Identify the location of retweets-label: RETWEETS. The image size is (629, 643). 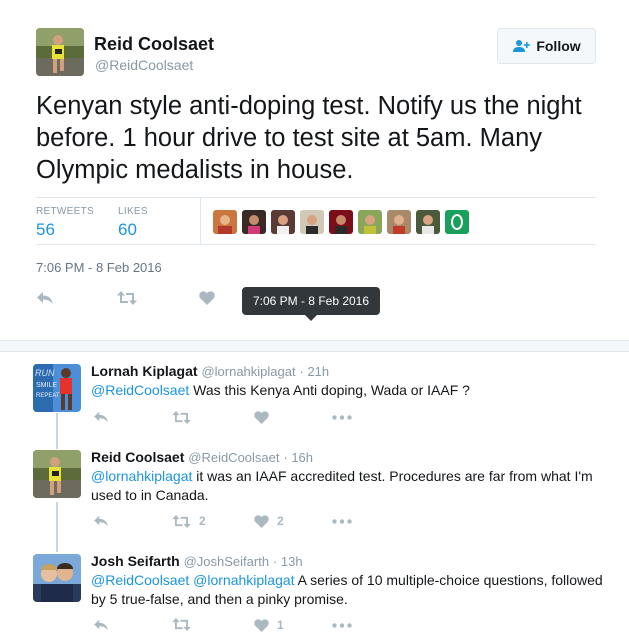
(65, 211).